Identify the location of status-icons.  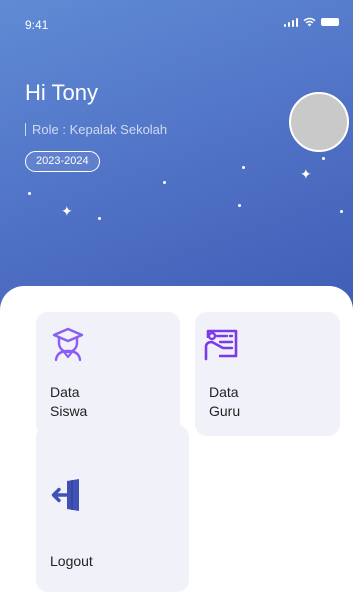
(311, 22).